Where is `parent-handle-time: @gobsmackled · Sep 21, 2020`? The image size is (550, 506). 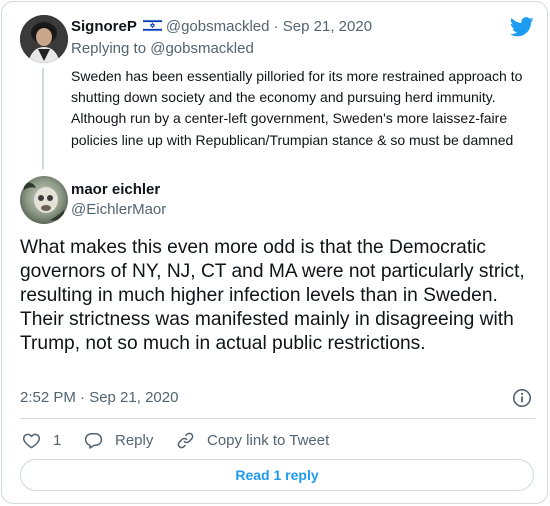 parent-handle-time: @gobsmackled · Sep 21, 2020 is located at coordinates (269, 26).